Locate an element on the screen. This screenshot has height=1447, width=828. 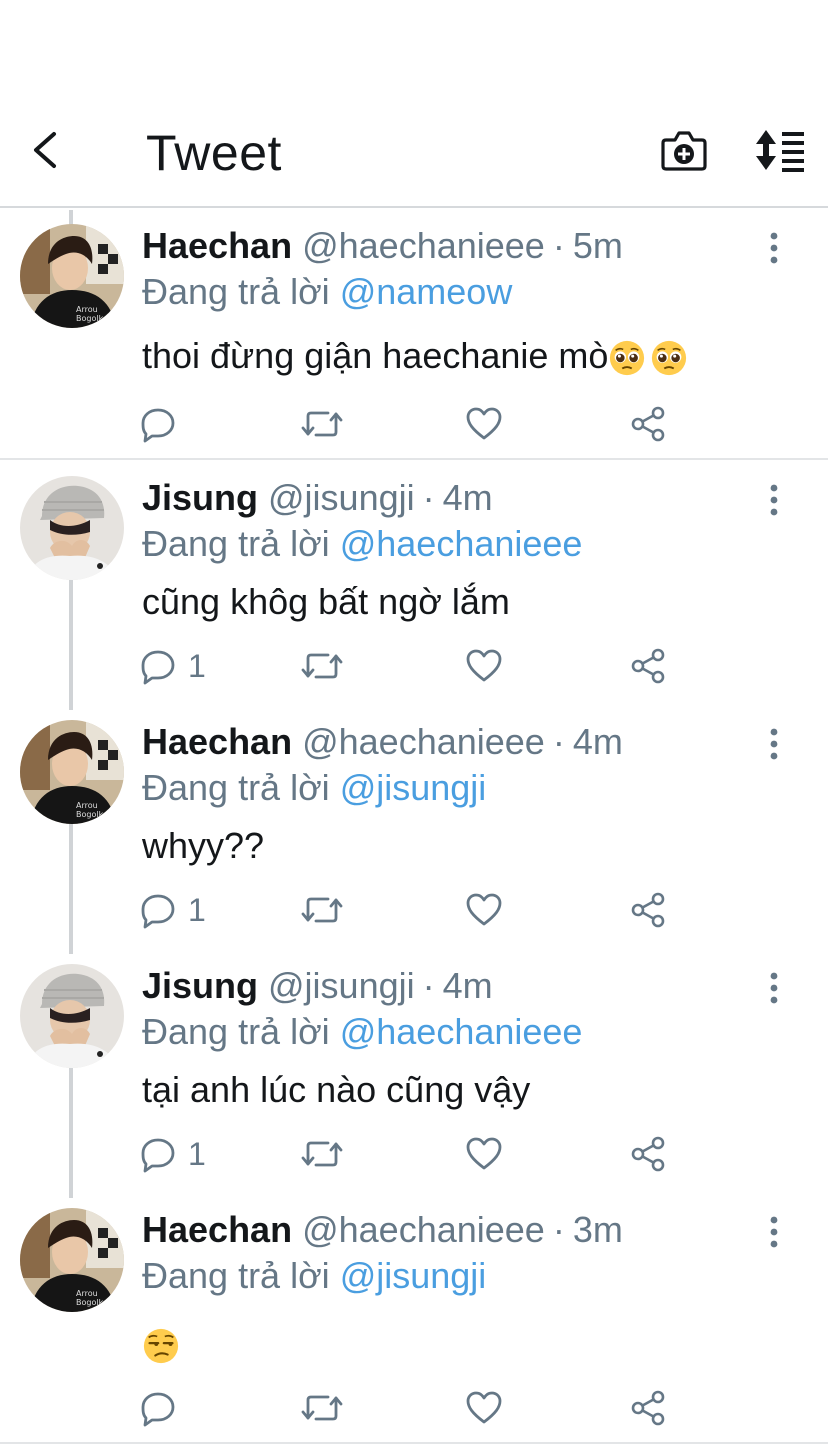
chevron-left-icon is located at coordinates (45, 150).